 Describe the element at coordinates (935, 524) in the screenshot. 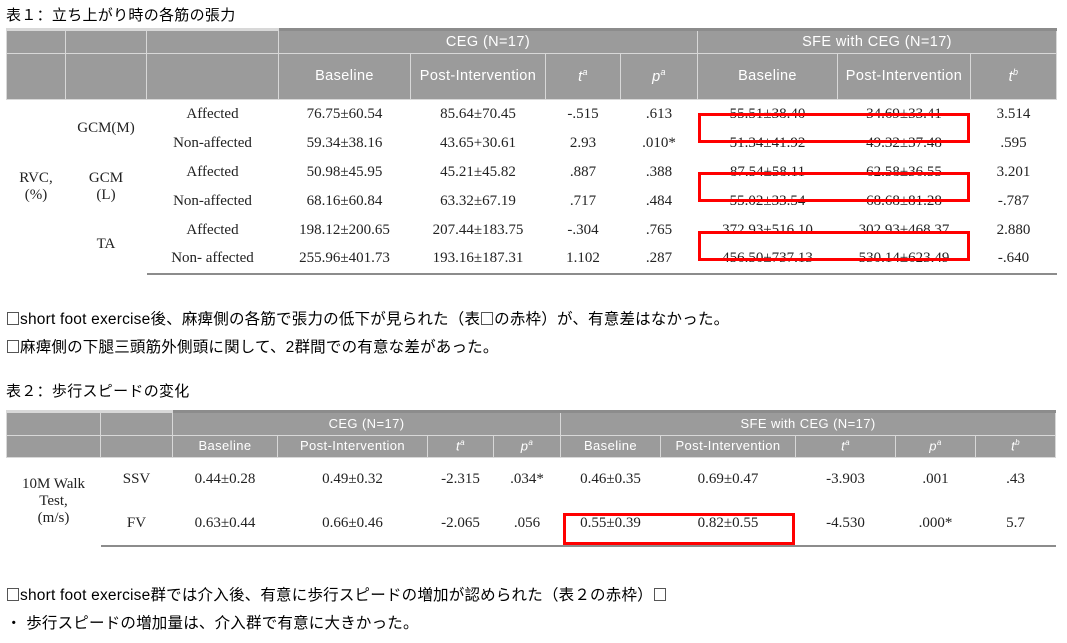

I see `t2-r1-sfe-p: .000*` at that location.